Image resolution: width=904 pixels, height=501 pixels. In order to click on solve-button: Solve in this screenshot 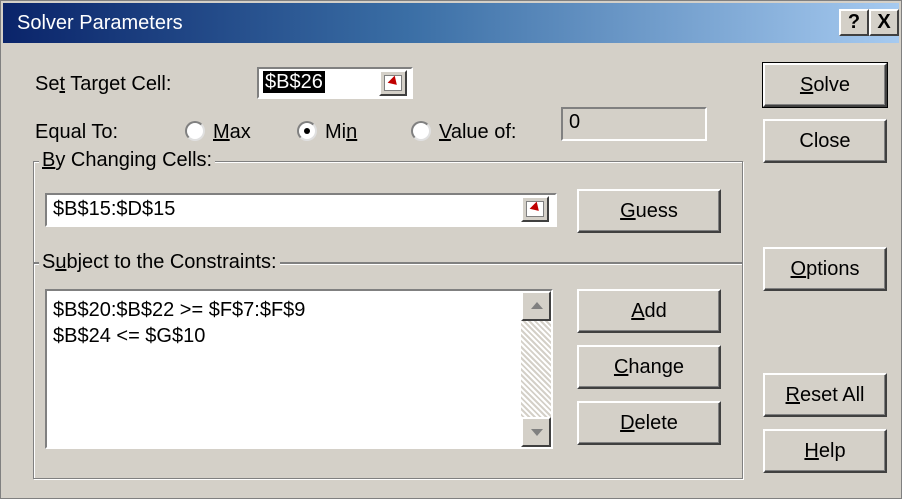, I will do `click(825, 85)`.